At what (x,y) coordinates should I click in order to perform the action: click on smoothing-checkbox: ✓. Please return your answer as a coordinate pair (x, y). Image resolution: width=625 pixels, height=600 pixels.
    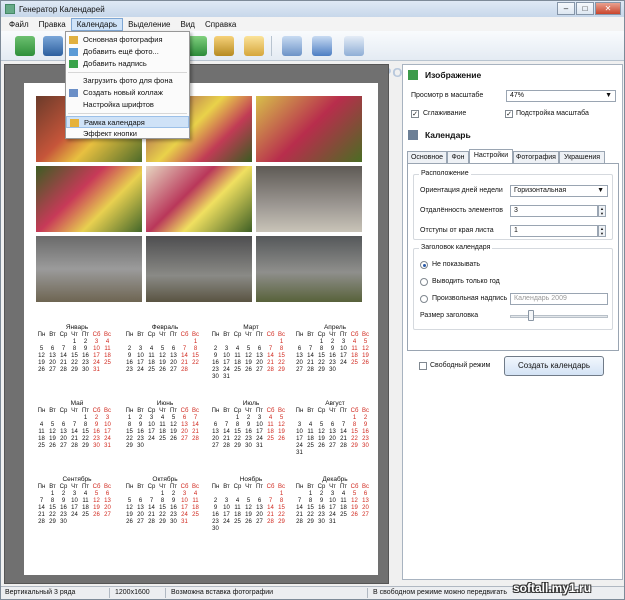
    Looking at the image, I should click on (415, 114).